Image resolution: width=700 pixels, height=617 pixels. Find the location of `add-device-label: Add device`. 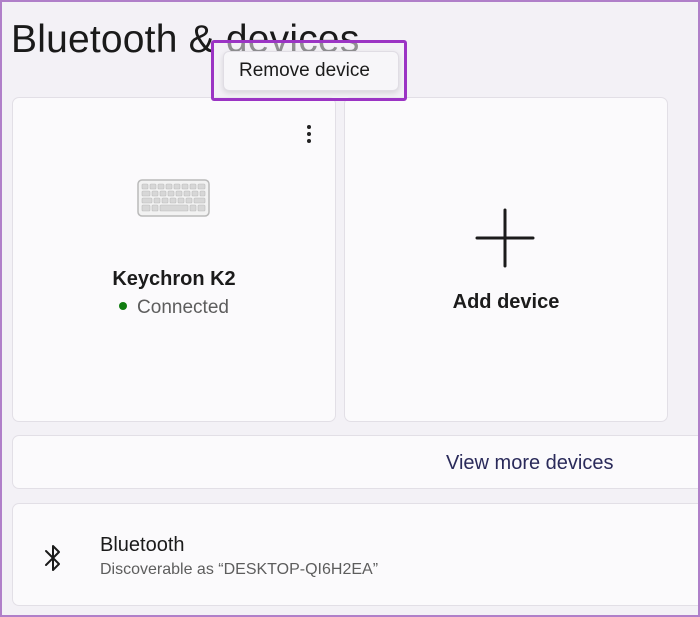

add-device-label: Add device is located at coordinates (506, 302).